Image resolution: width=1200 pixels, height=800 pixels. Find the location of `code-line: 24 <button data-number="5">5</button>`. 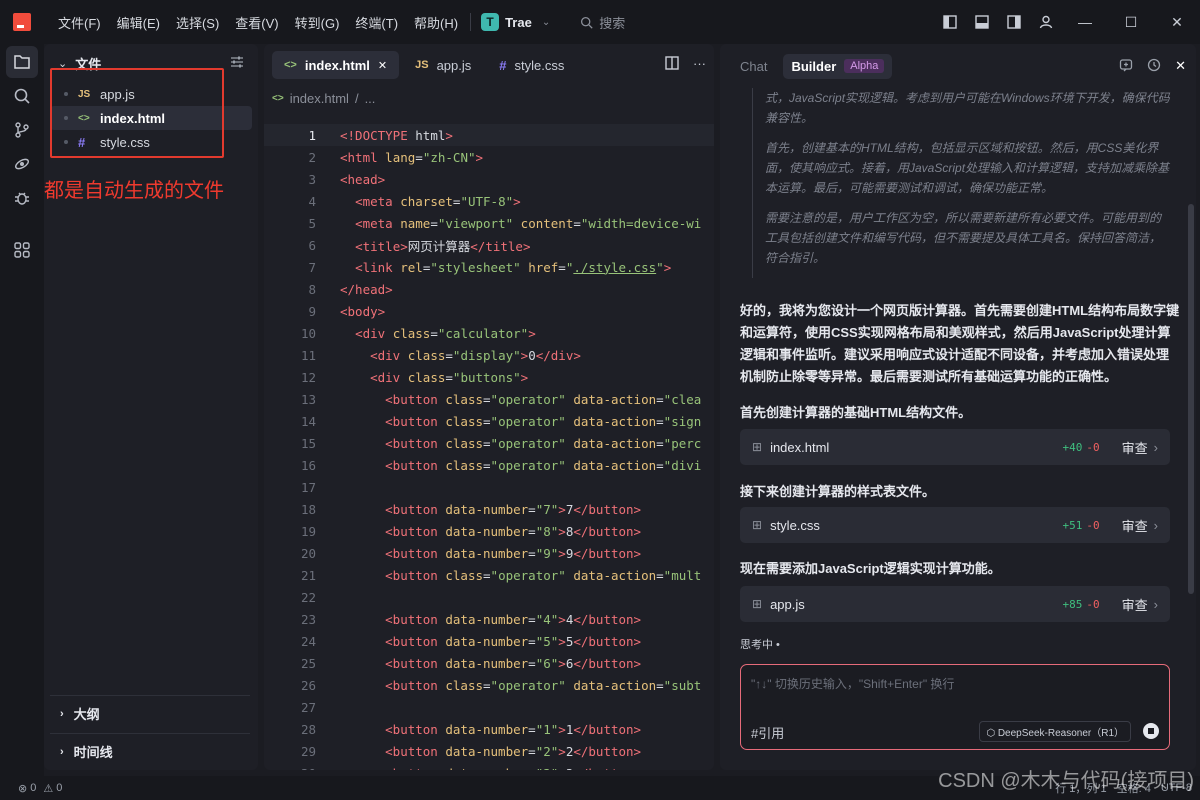

code-line: 24 <button data-number="5">5</button> is located at coordinates (489, 641).